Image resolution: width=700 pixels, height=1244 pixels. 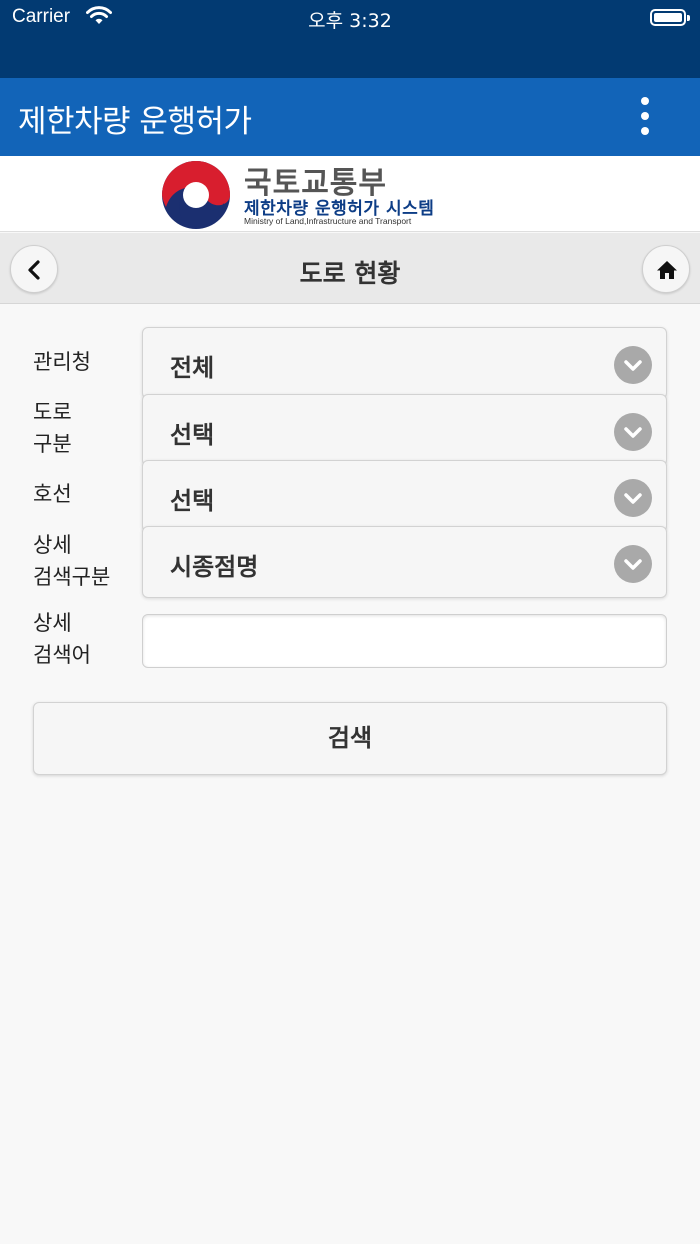 What do you see at coordinates (52, 444) in the screenshot?
I see `road-type-label-line2: 구분` at bounding box center [52, 444].